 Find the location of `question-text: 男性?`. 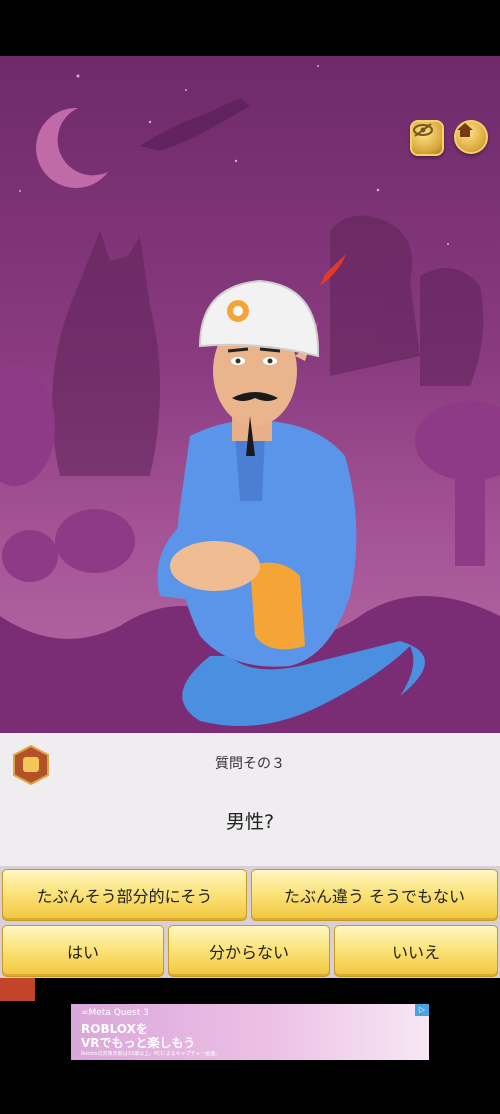

question-text: 男性? is located at coordinates (250, 822).